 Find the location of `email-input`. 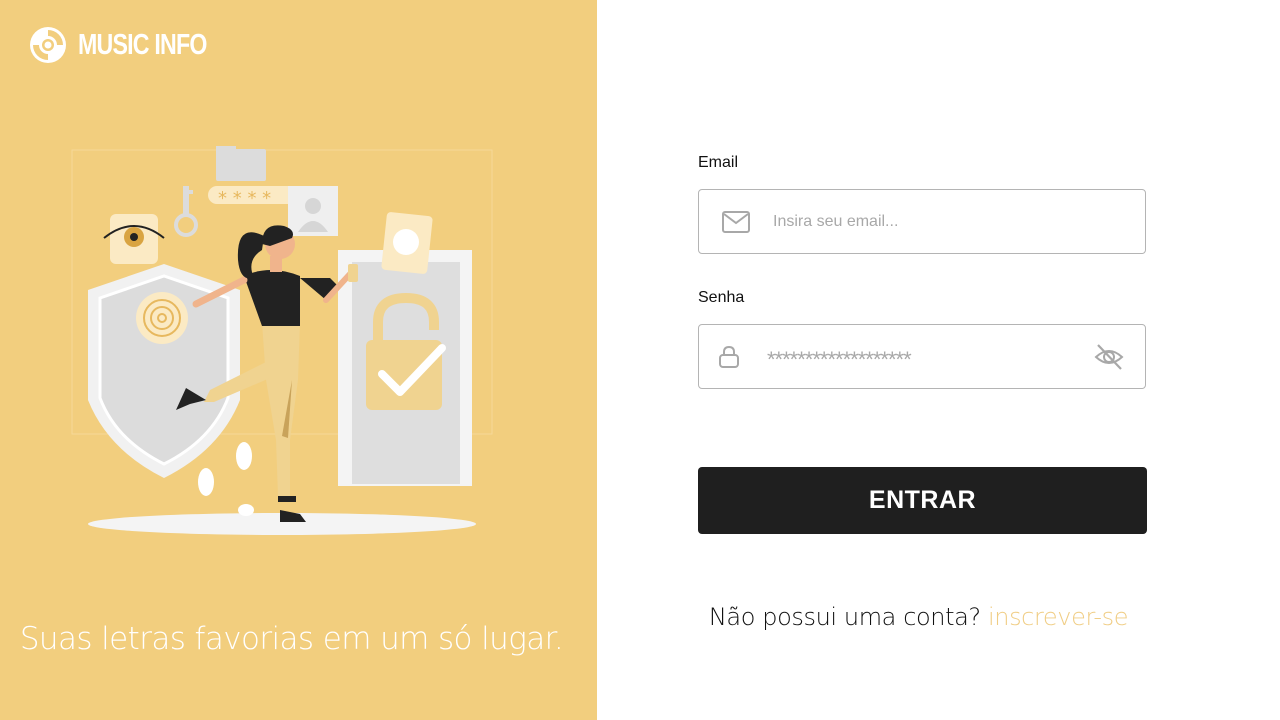

email-input is located at coordinates (943, 221).